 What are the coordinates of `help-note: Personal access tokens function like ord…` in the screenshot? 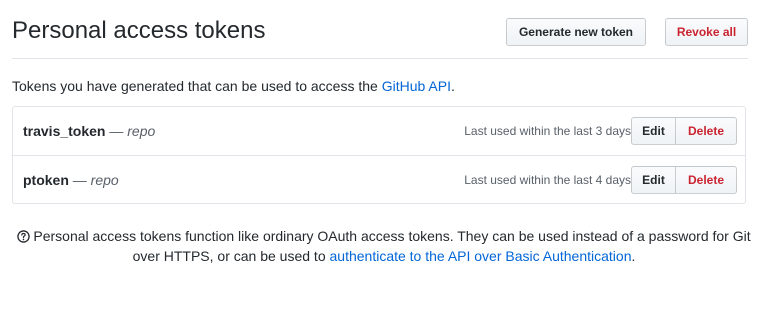 It's located at (384, 246).